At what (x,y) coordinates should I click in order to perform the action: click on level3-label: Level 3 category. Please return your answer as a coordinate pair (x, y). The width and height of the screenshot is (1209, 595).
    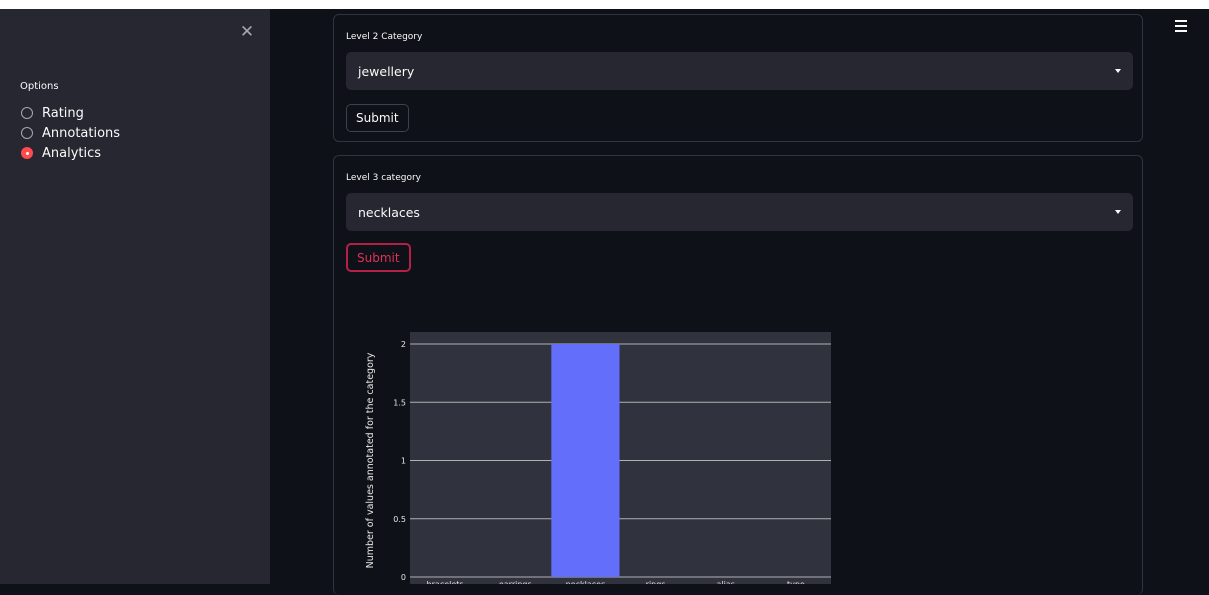
    Looking at the image, I should click on (383, 178).